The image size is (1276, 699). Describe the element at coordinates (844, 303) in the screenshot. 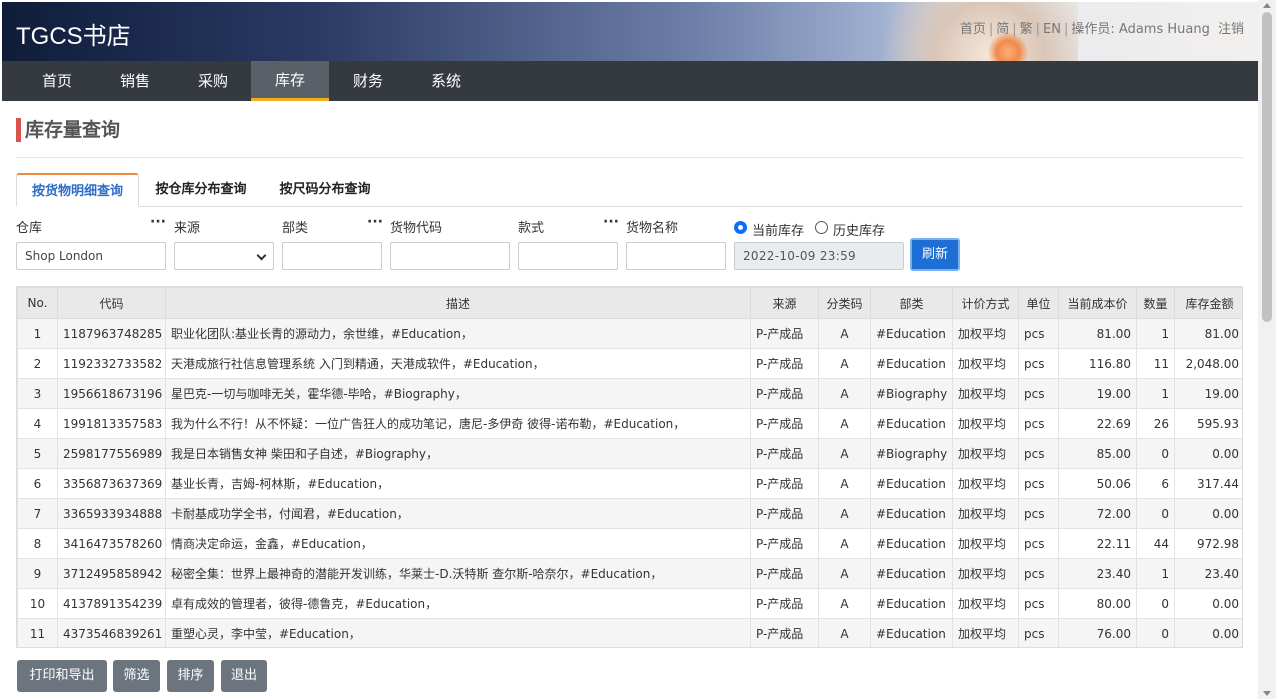

I see `column-header: 分类码` at that location.